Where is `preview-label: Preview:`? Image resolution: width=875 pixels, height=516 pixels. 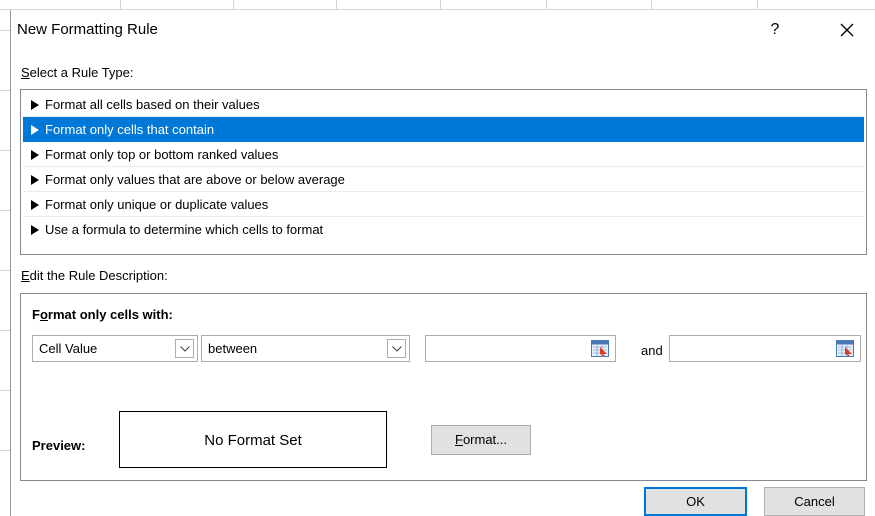
preview-label: Preview: is located at coordinates (59, 445).